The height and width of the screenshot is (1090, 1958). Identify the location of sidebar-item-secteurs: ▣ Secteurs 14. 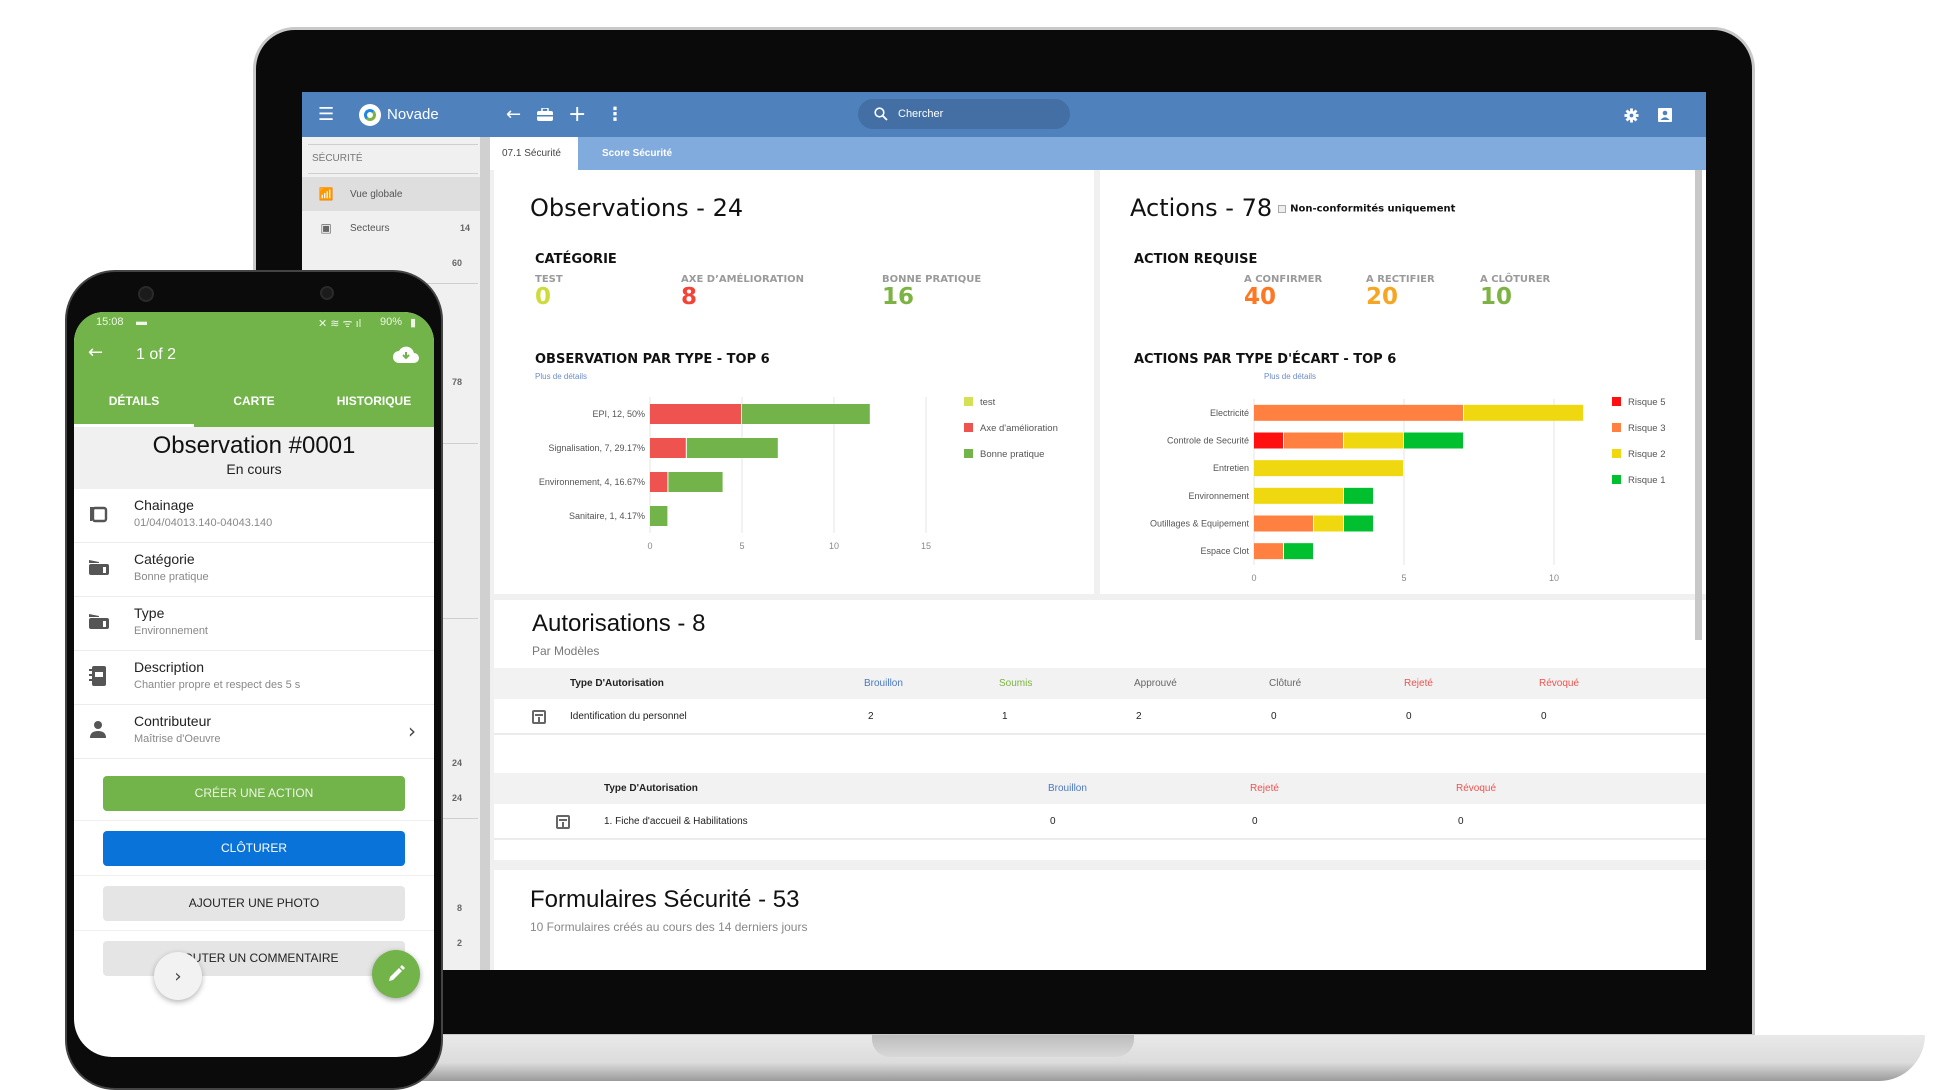
(391, 228).